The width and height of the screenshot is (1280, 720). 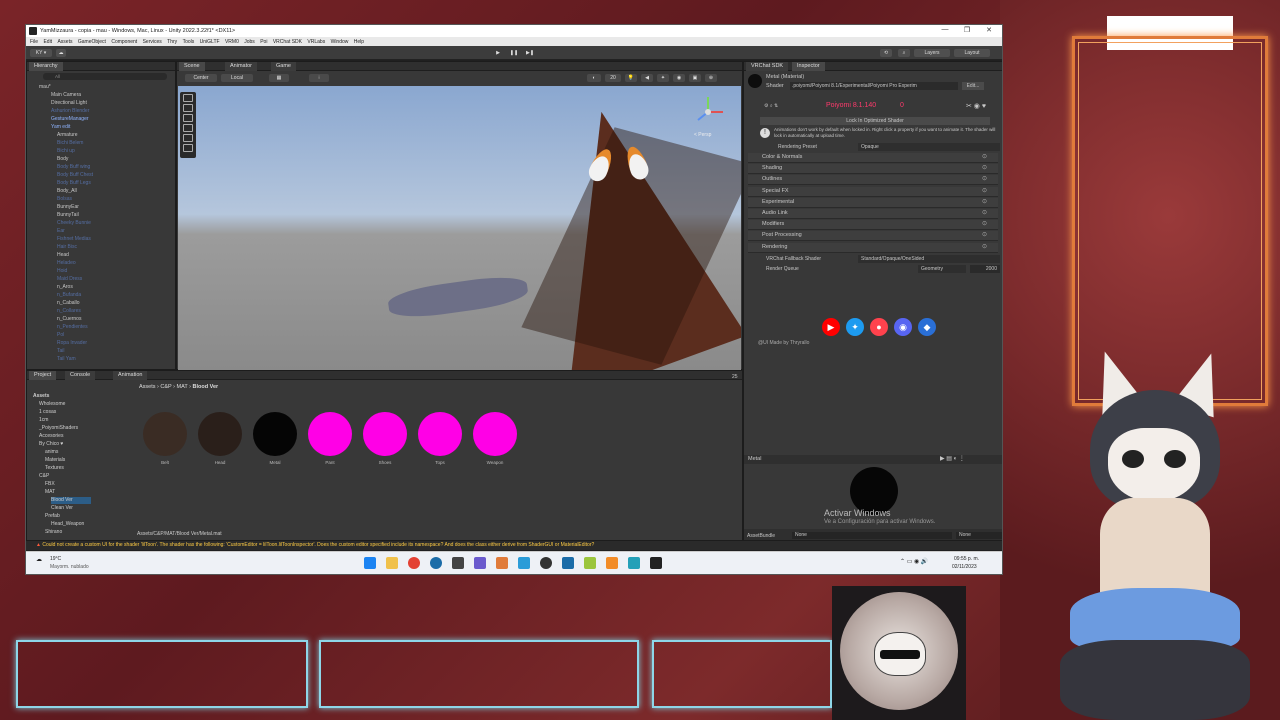 What do you see at coordinates (771, 106) in the screenshot?
I see `inspector-tools-icons: ⚙ ⌕ ⇅` at bounding box center [771, 106].